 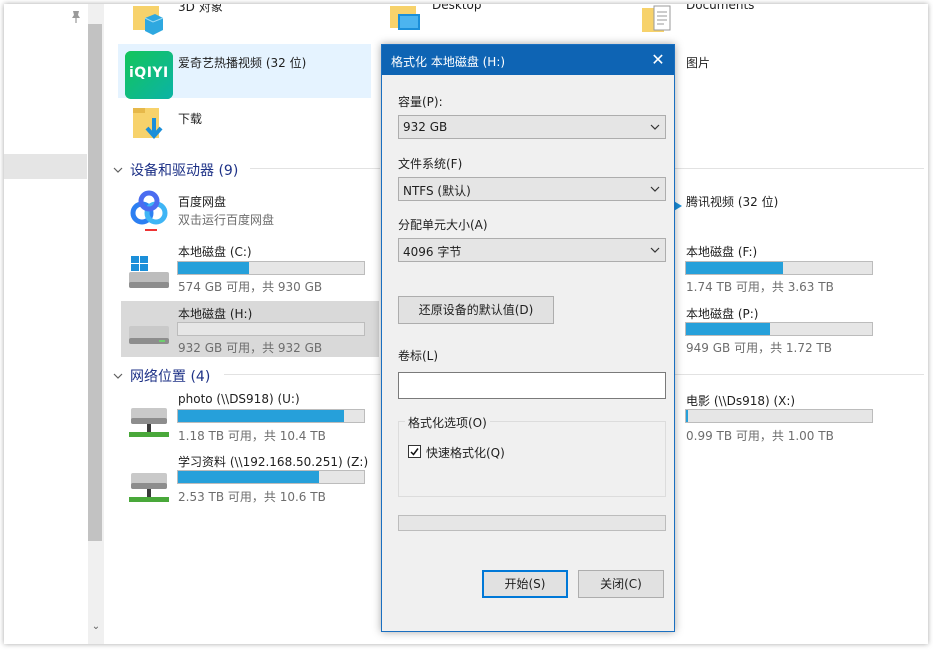 I want to click on format-options-group: 格式化选项(O) 快速格式化(Q), so click(x=532, y=455).